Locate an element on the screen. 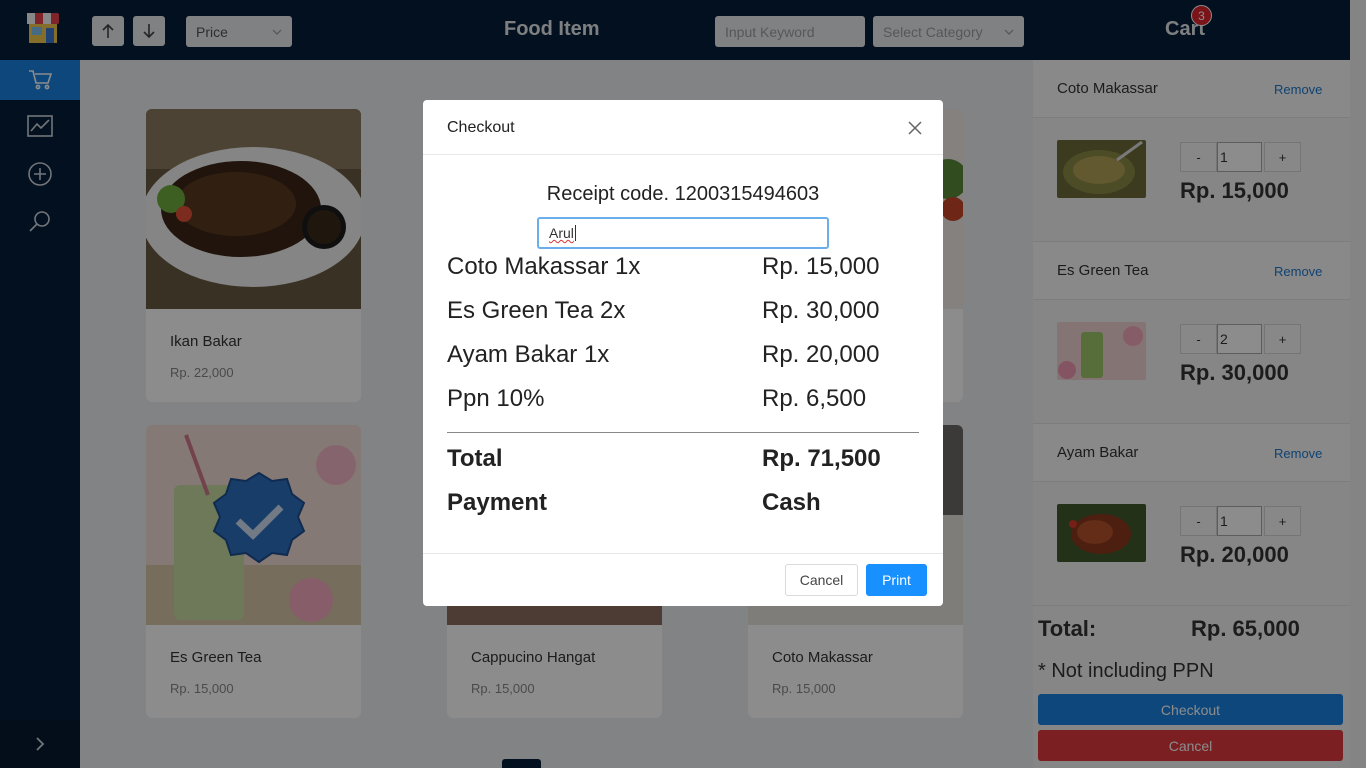 The height and width of the screenshot is (768, 1366). receipt-total-value: Rp. 71,500 is located at coordinates (821, 458).